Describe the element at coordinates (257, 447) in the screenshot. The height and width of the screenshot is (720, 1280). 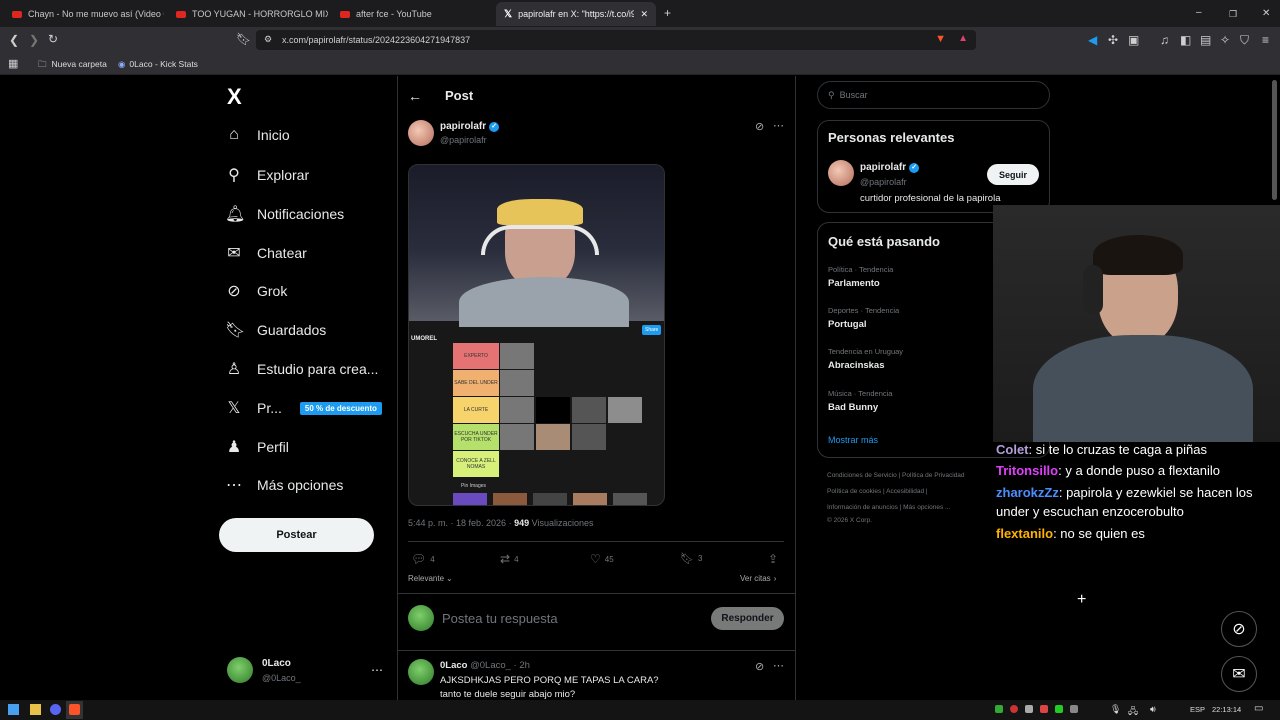
I see `sidebar-item-profile: ♟ Perfil` at that location.